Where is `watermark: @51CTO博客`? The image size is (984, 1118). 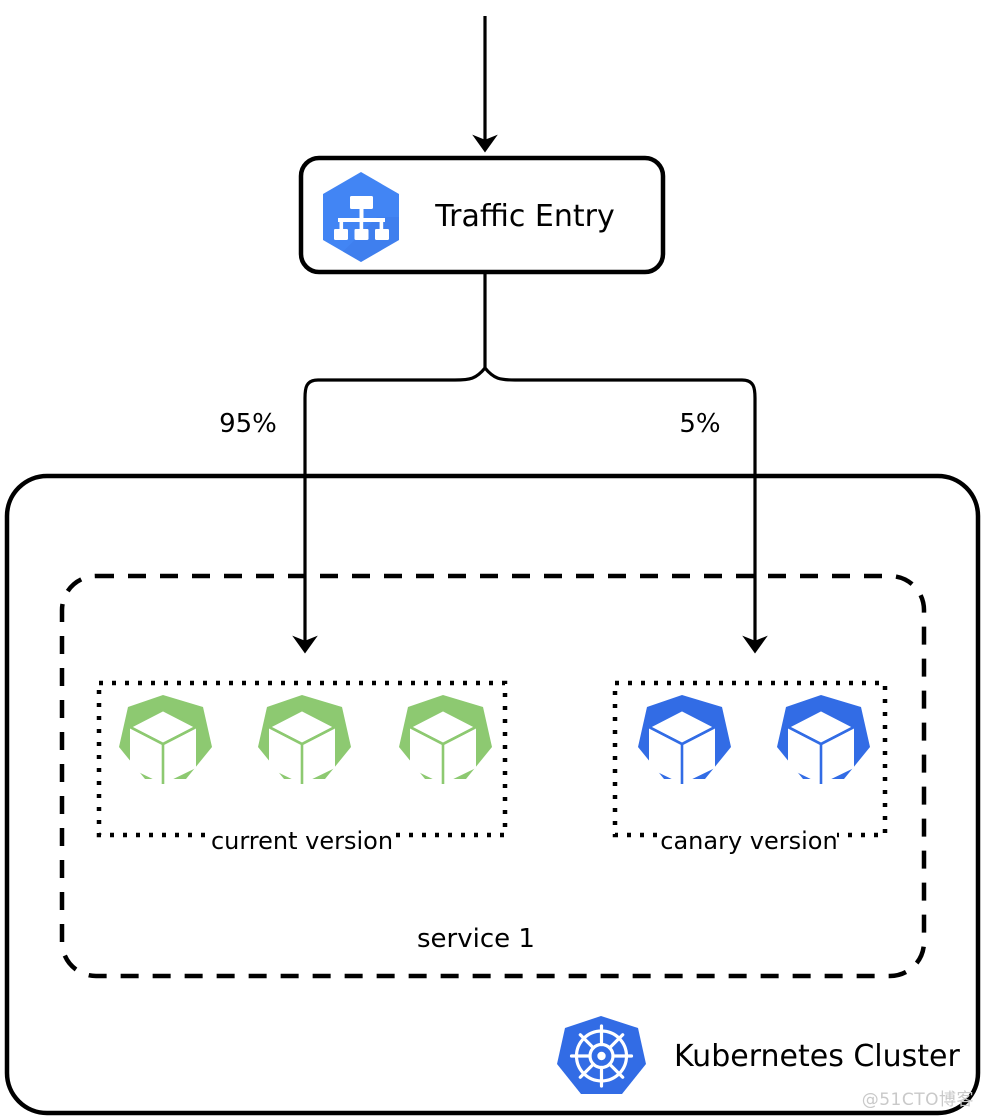 watermark: @51CTO博客 is located at coordinates (917, 1100).